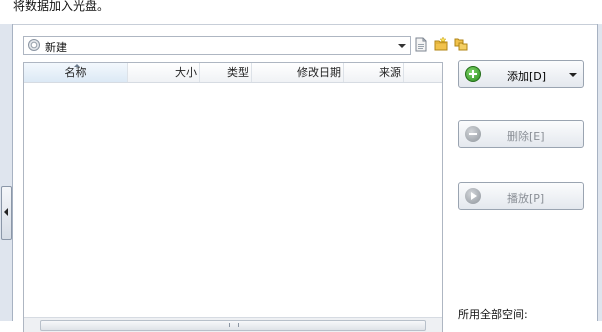 The width and height of the screenshot is (602, 332). I want to click on play-button-label: 播放[P], so click(526, 198).